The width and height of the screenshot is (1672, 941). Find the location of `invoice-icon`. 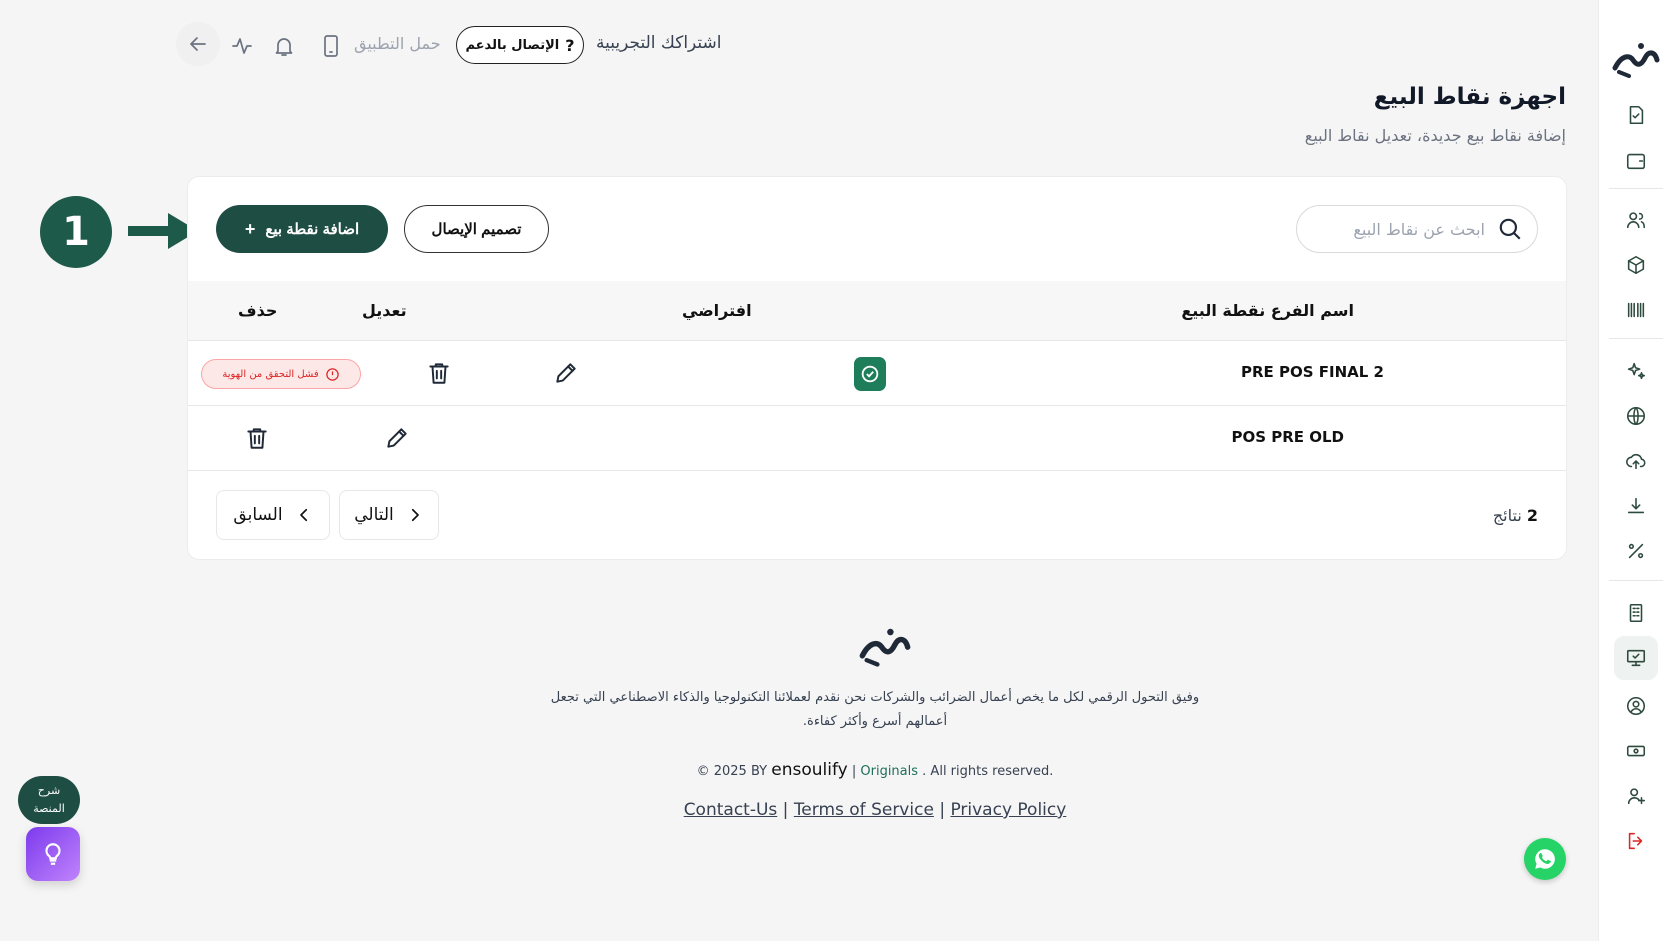

invoice-icon is located at coordinates (1636, 115).